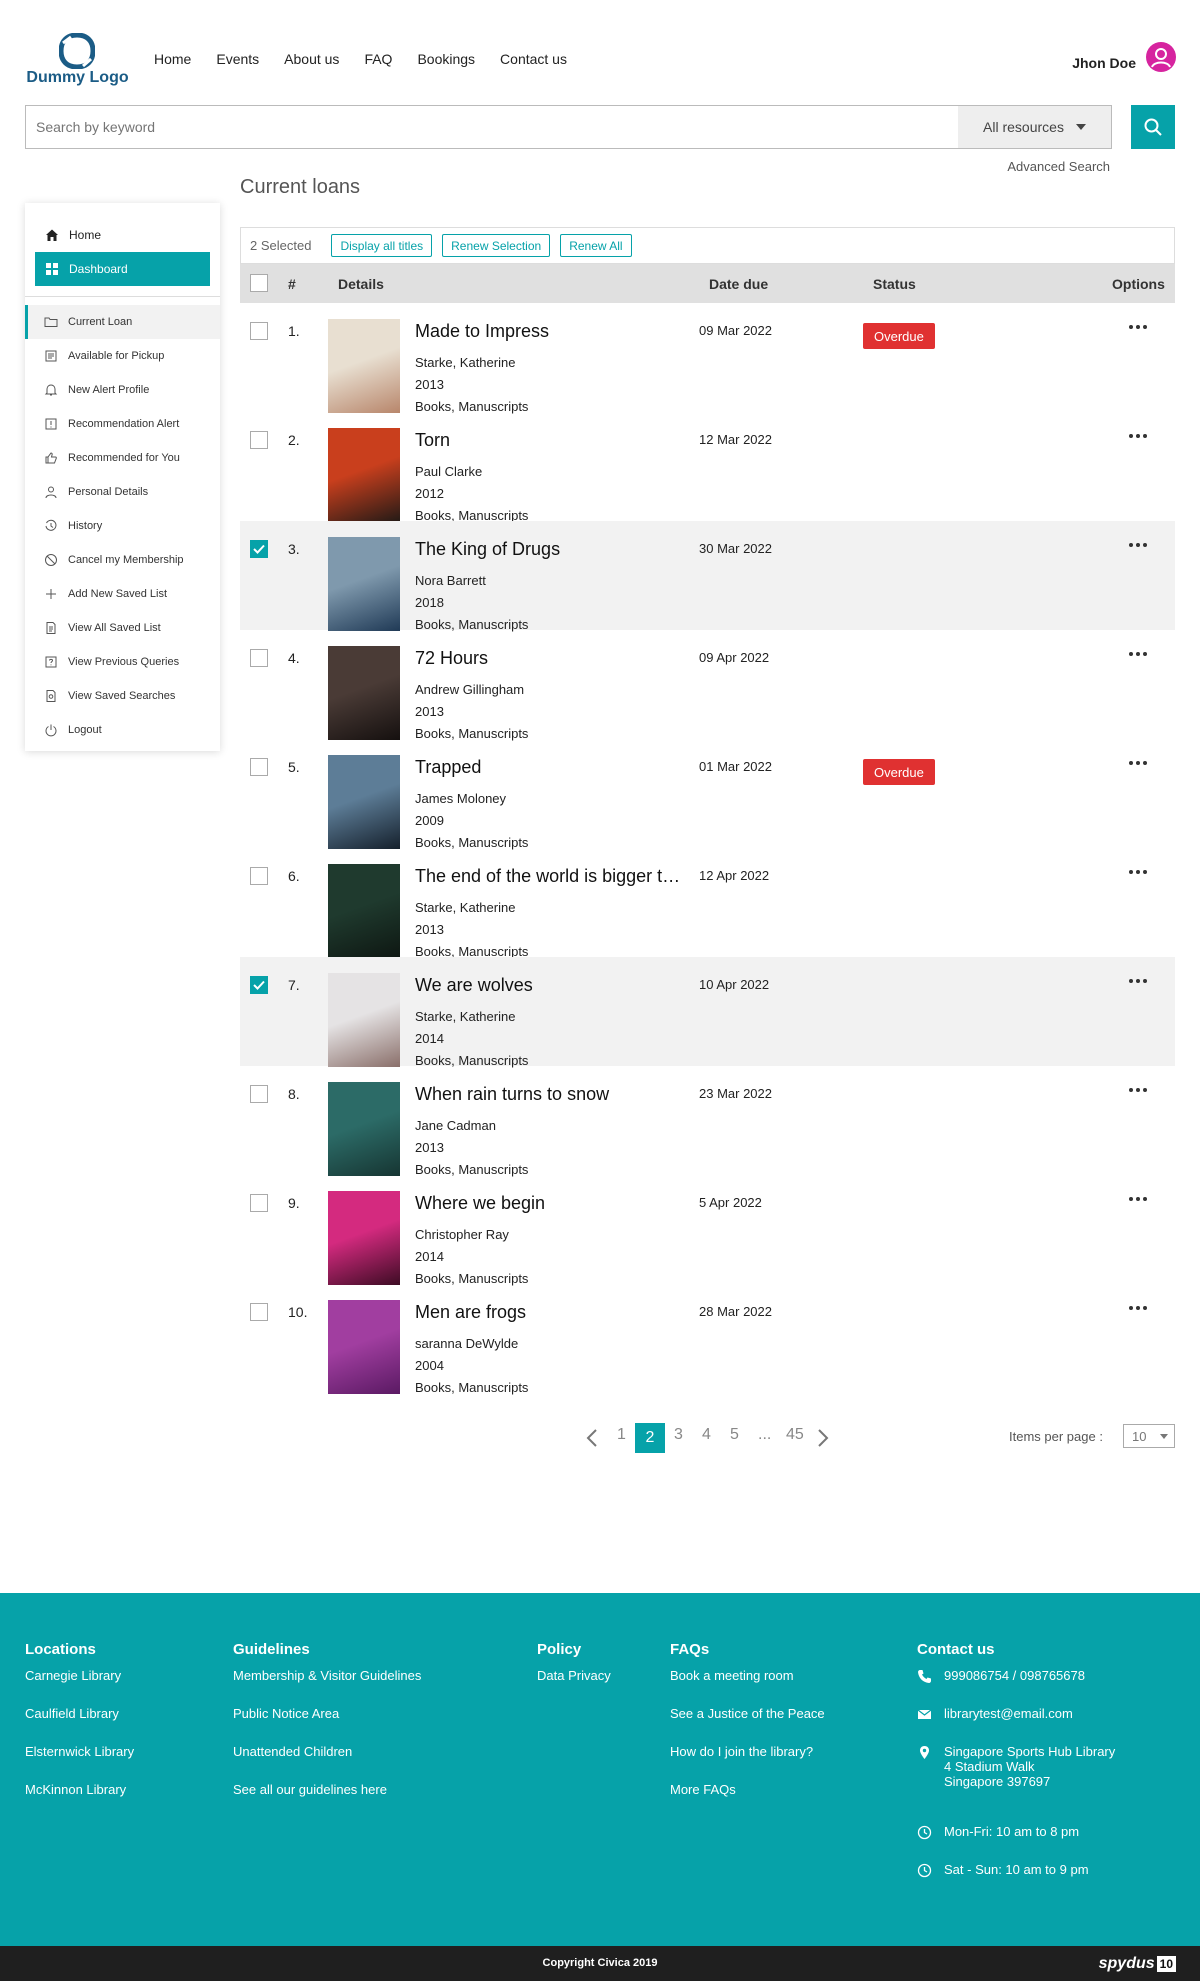 This screenshot has width=1200, height=1981. I want to click on footer-link: Elsternwick Library, so click(79, 1763).